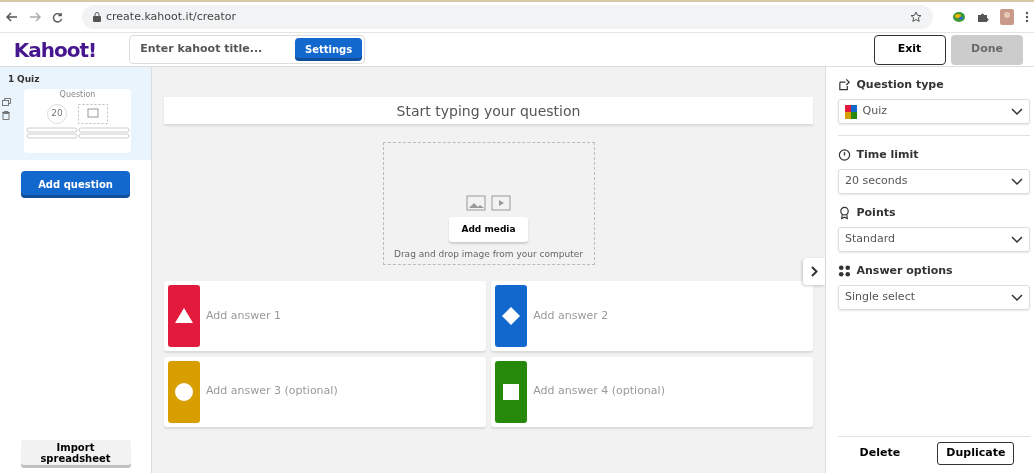 The width and height of the screenshot is (1034, 473). I want to click on slide-item: 1 Quiz Question 20, so click(75, 113).